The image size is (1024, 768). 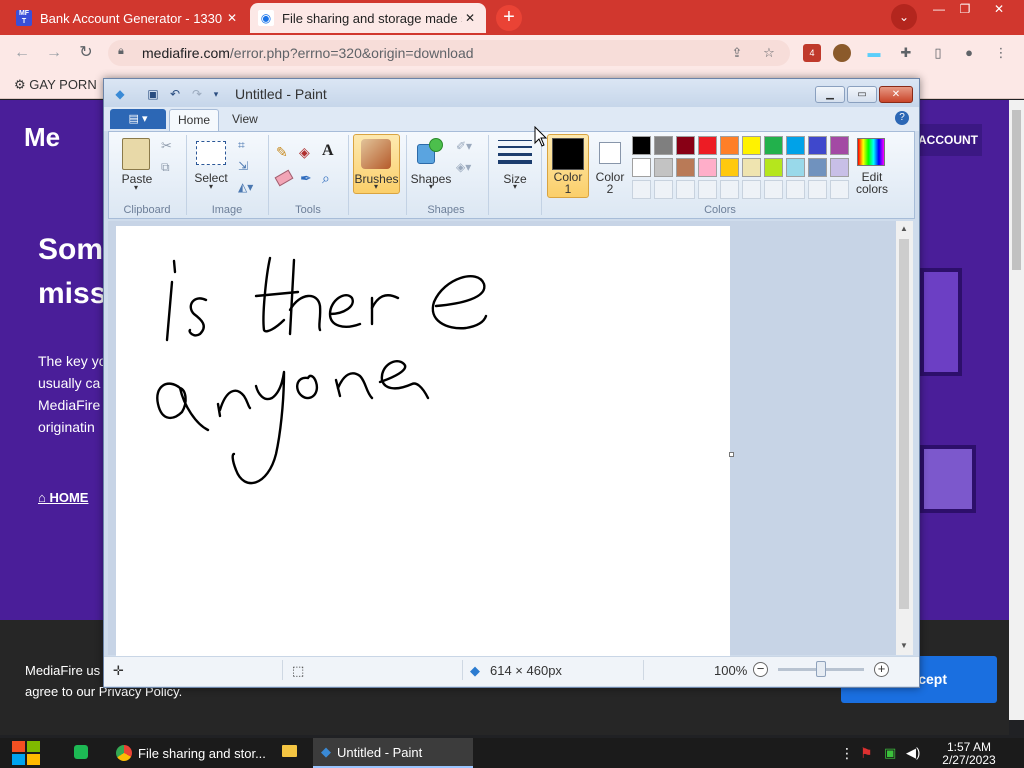 What do you see at coordinates (376, 186) in the screenshot?
I see `brushes-dropdown-icon: ▾` at bounding box center [376, 186].